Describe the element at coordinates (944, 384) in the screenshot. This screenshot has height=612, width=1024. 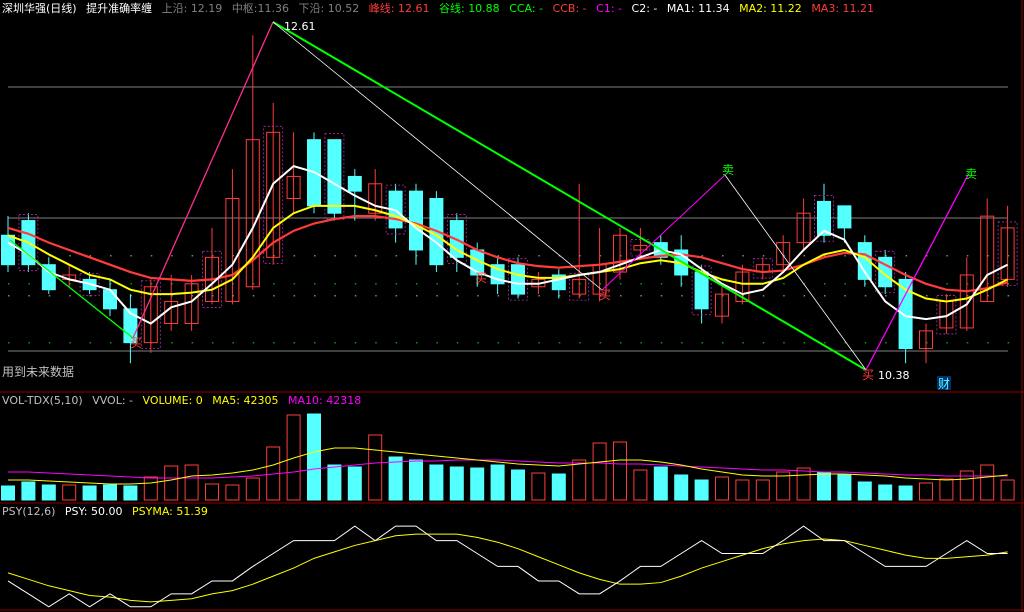
I see `fin-mark: 财` at that location.